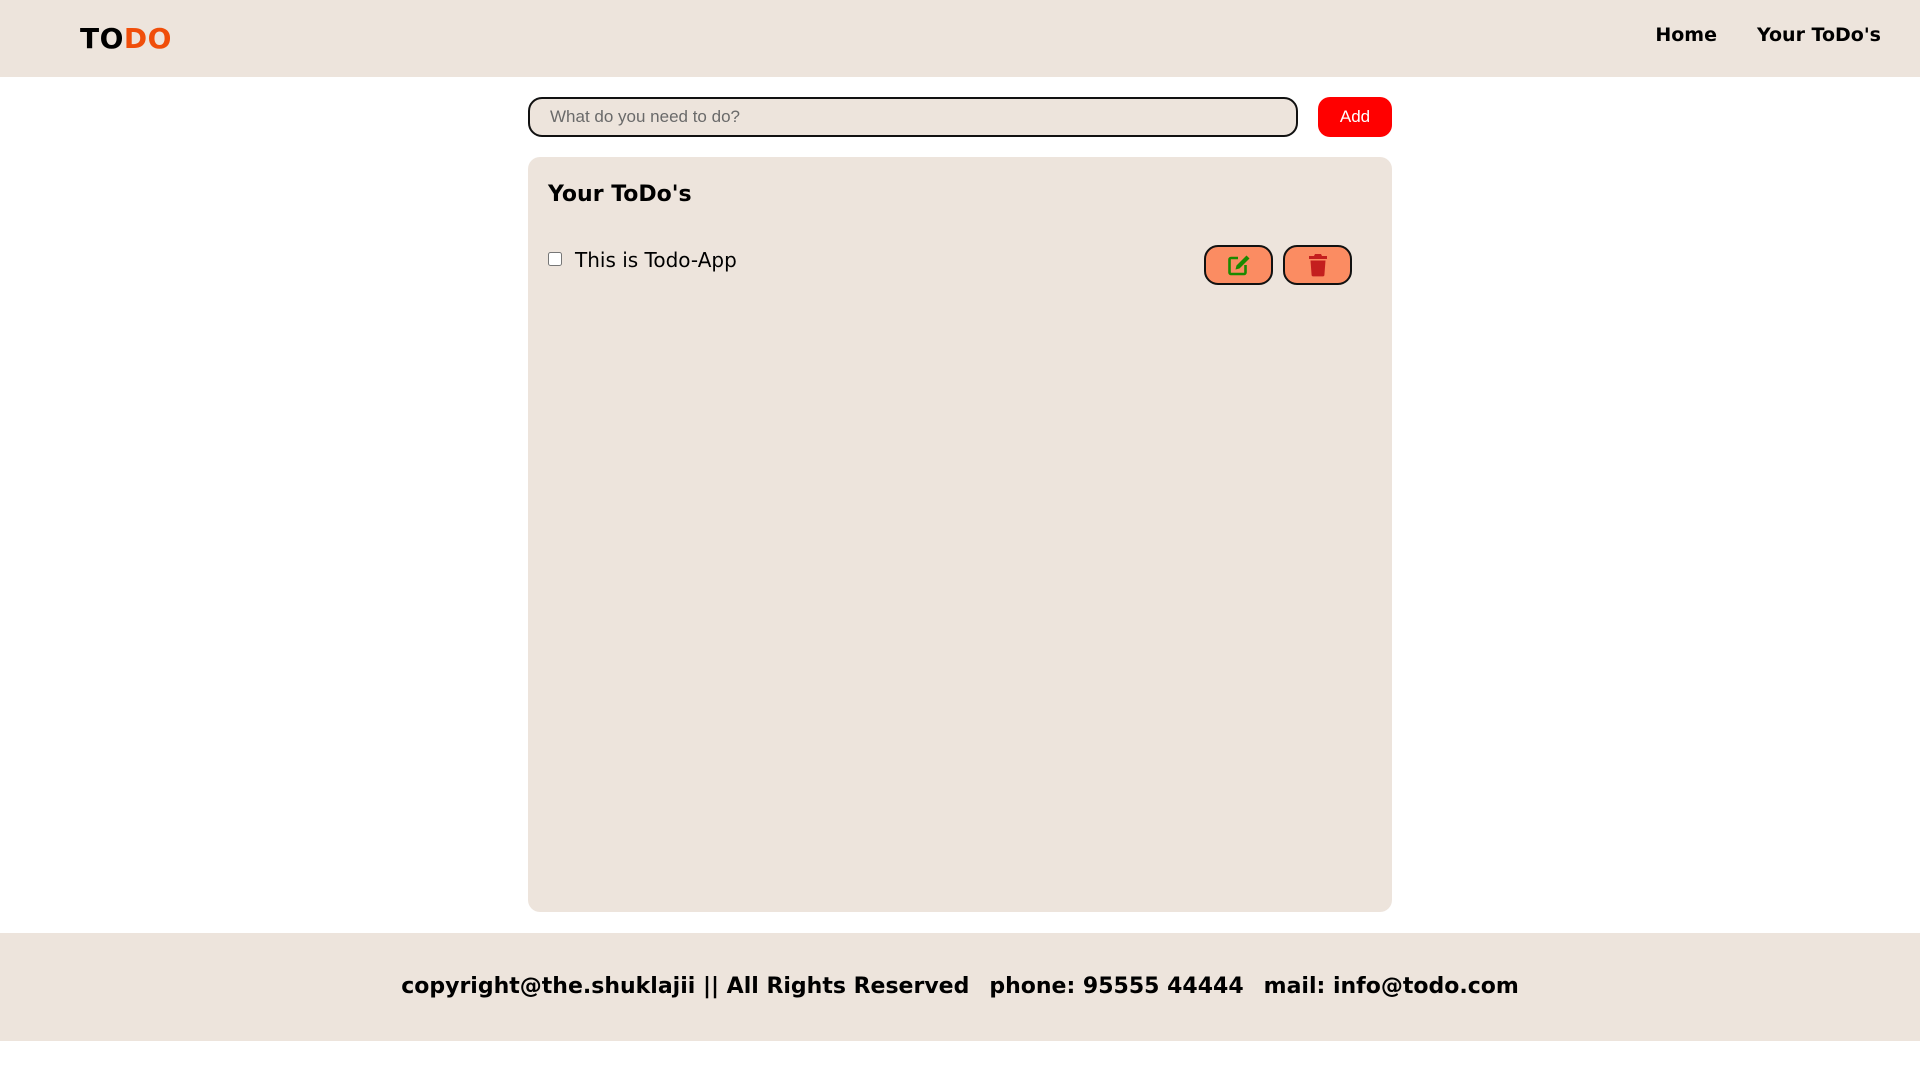  I want to click on todo-text: This is Todo-App, so click(656, 260).